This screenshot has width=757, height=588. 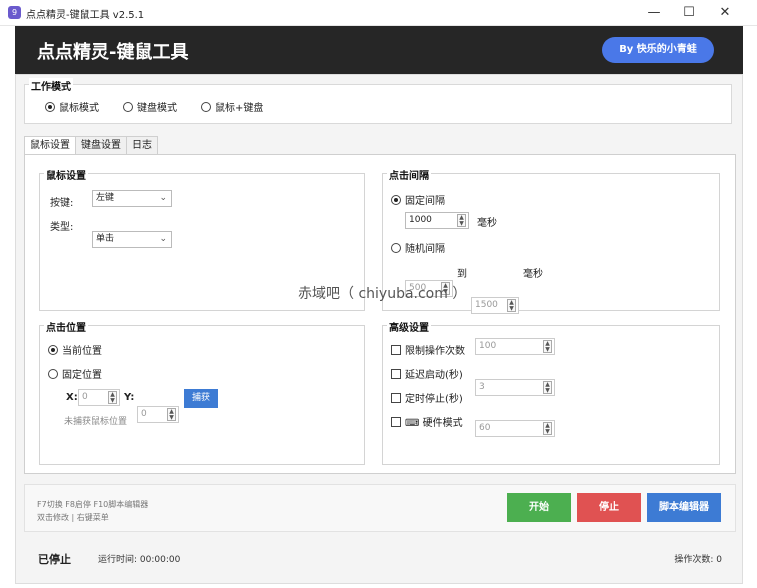 What do you see at coordinates (62, 203) in the screenshot?
I see `button-label: 按键:` at bounding box center [62, 203].